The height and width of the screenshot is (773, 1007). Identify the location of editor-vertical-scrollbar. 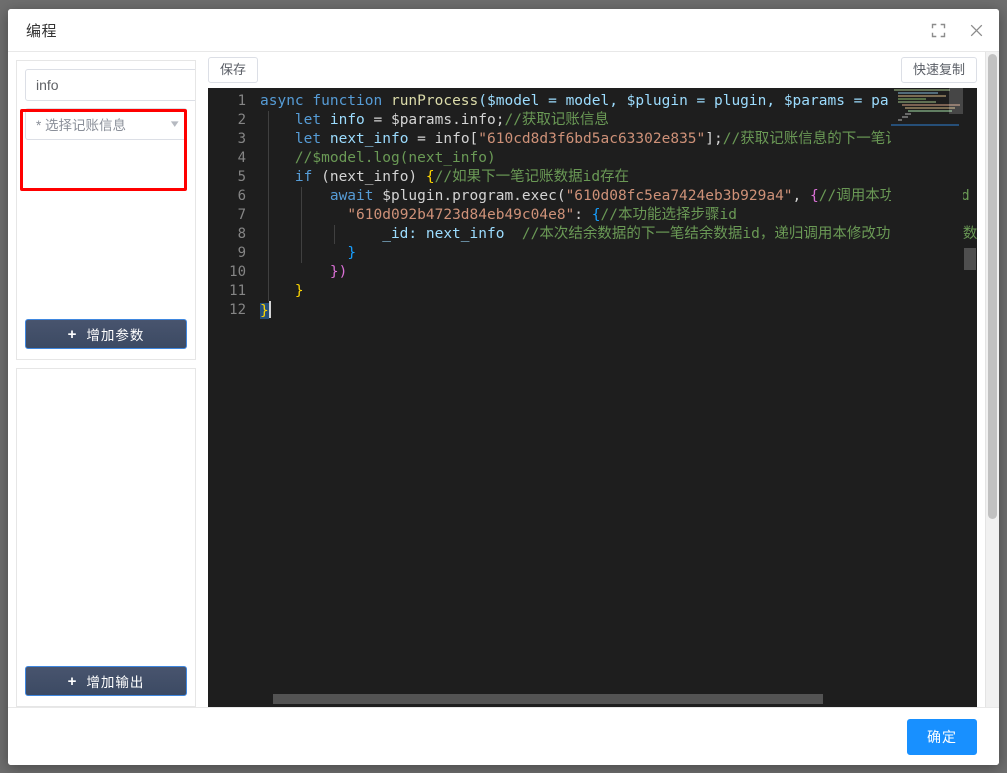
(970, 397).